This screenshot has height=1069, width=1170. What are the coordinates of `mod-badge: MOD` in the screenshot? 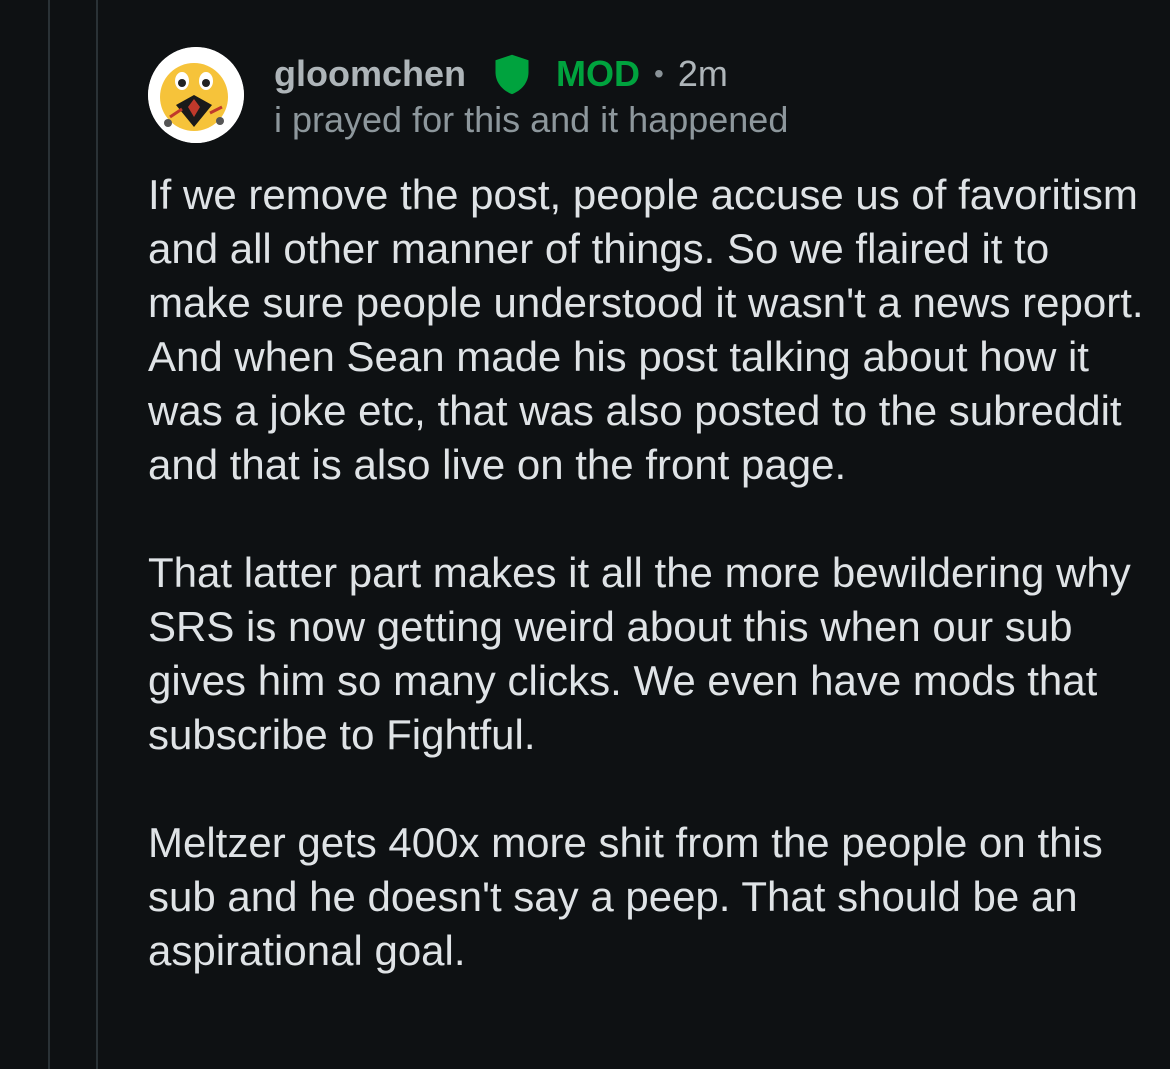 It's located at (598, 73).